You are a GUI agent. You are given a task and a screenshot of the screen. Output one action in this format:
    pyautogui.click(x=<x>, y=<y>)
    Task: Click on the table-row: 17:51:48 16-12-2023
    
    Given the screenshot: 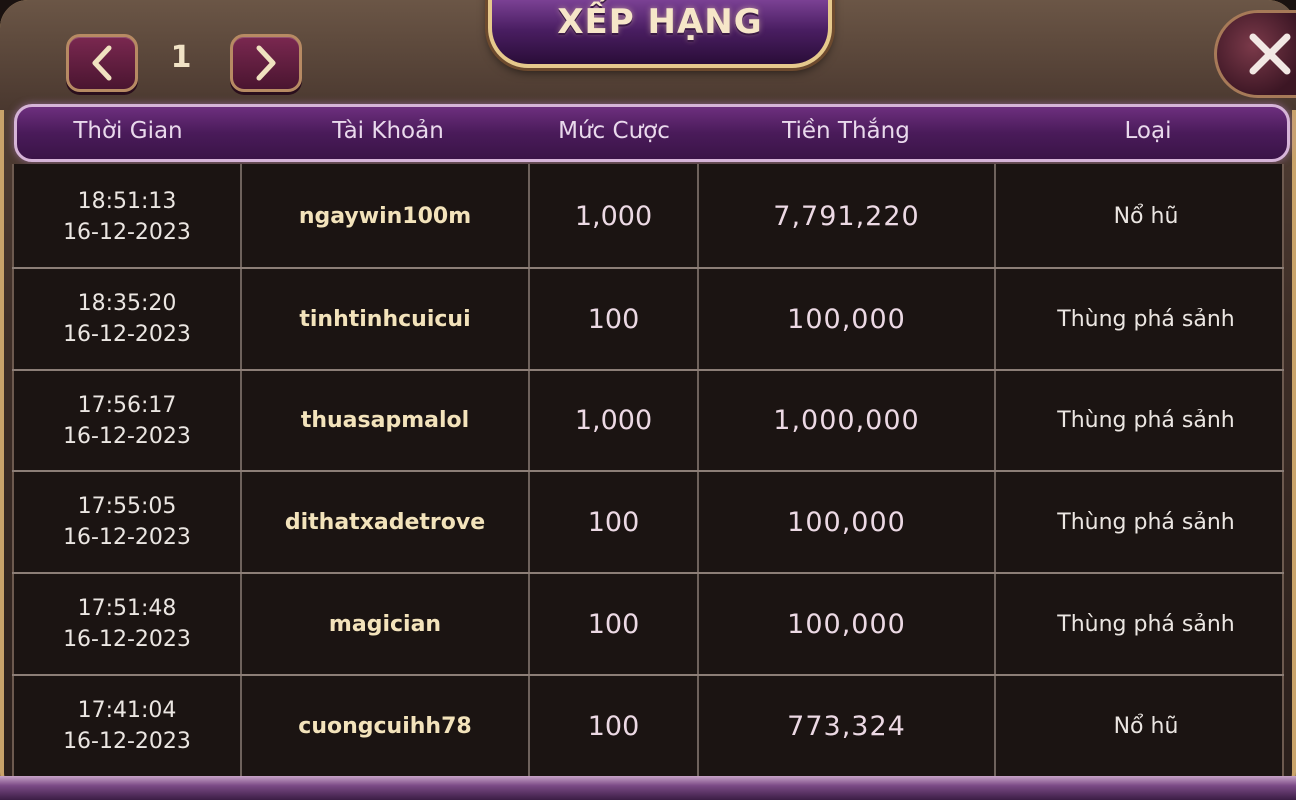 What is the action you would take?
    pyautogui.click(x=127, y=624)
    